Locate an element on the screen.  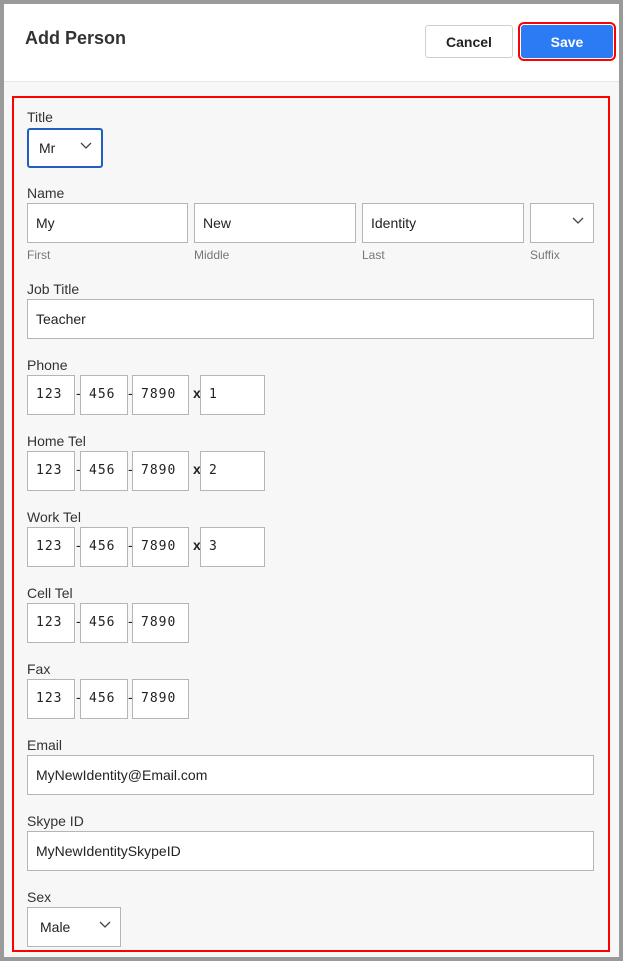
work-tel-prefix-input: 456 is located at coordinates (104, 547).